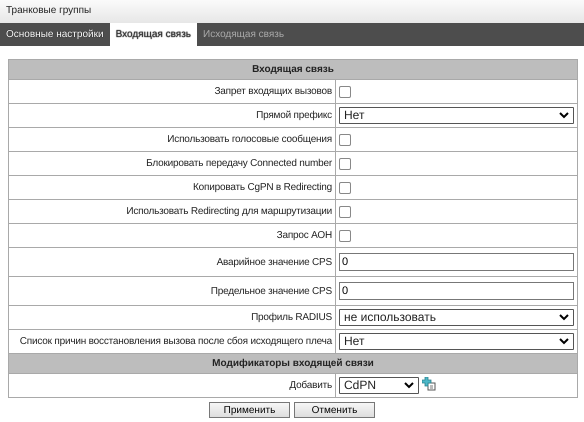 This screenshot has height=422, width=584. I want to click on field-label: Предельное значение CPS, so click(172, 291).